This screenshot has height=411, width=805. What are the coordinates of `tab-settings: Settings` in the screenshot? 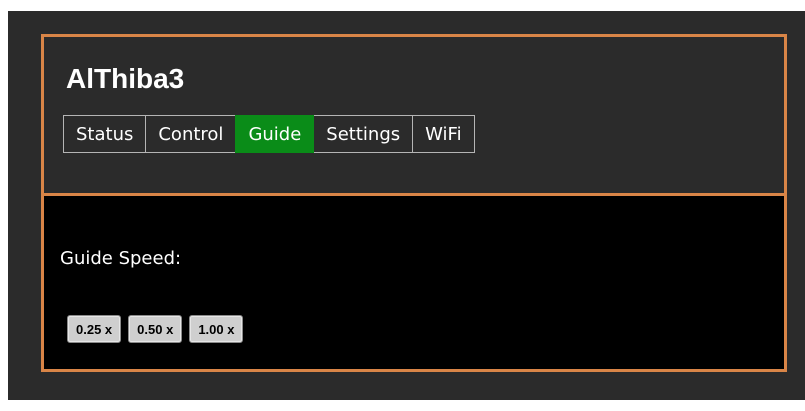 It's located at (363, 134).